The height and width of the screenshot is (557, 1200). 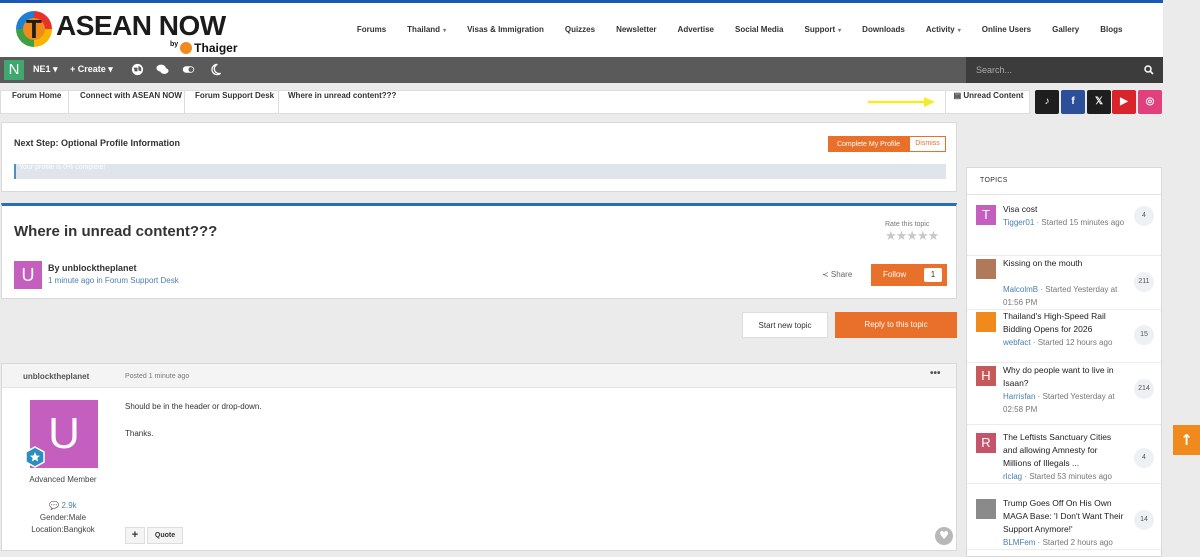 I want to click on topic-title: Kissing on the mouth, so click(x=1065, y=263).